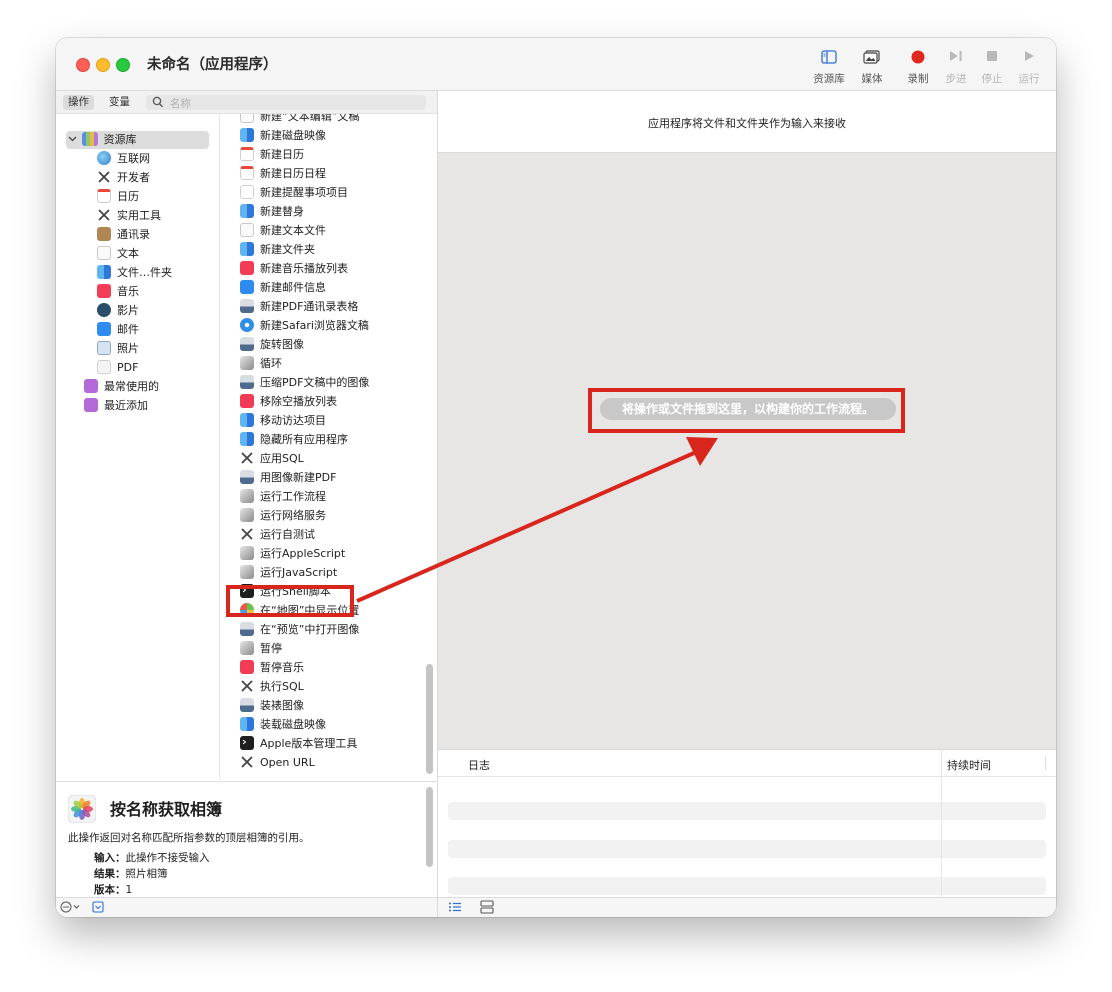 This screenshot has height=992, width=1112. What do you see at coordinates (83, 65) in the screenshot?
I see `close-window-button` at bounding box center [83, 65].